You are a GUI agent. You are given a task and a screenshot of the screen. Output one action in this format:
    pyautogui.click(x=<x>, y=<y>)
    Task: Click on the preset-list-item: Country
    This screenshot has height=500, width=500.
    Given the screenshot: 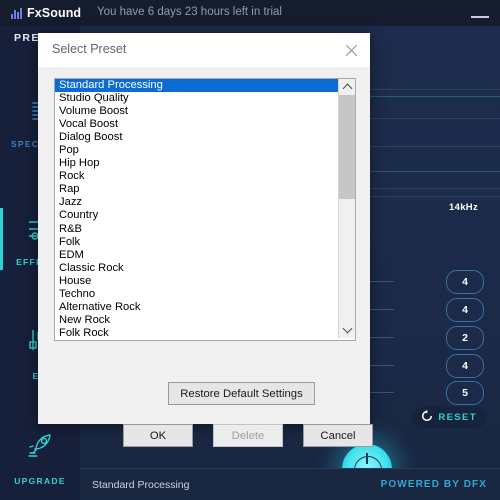 What is the action you would take?
    pyautogui.click(x=196, y=215)
    